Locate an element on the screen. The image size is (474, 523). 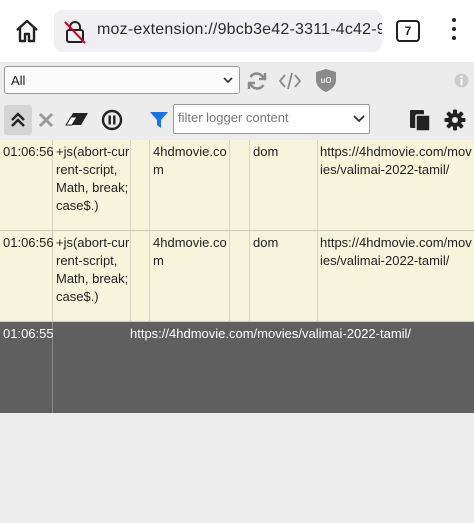
address-bar: moz-extension://9bcb3e42-3311-4c42-98e is located at coordinates (218, 31).